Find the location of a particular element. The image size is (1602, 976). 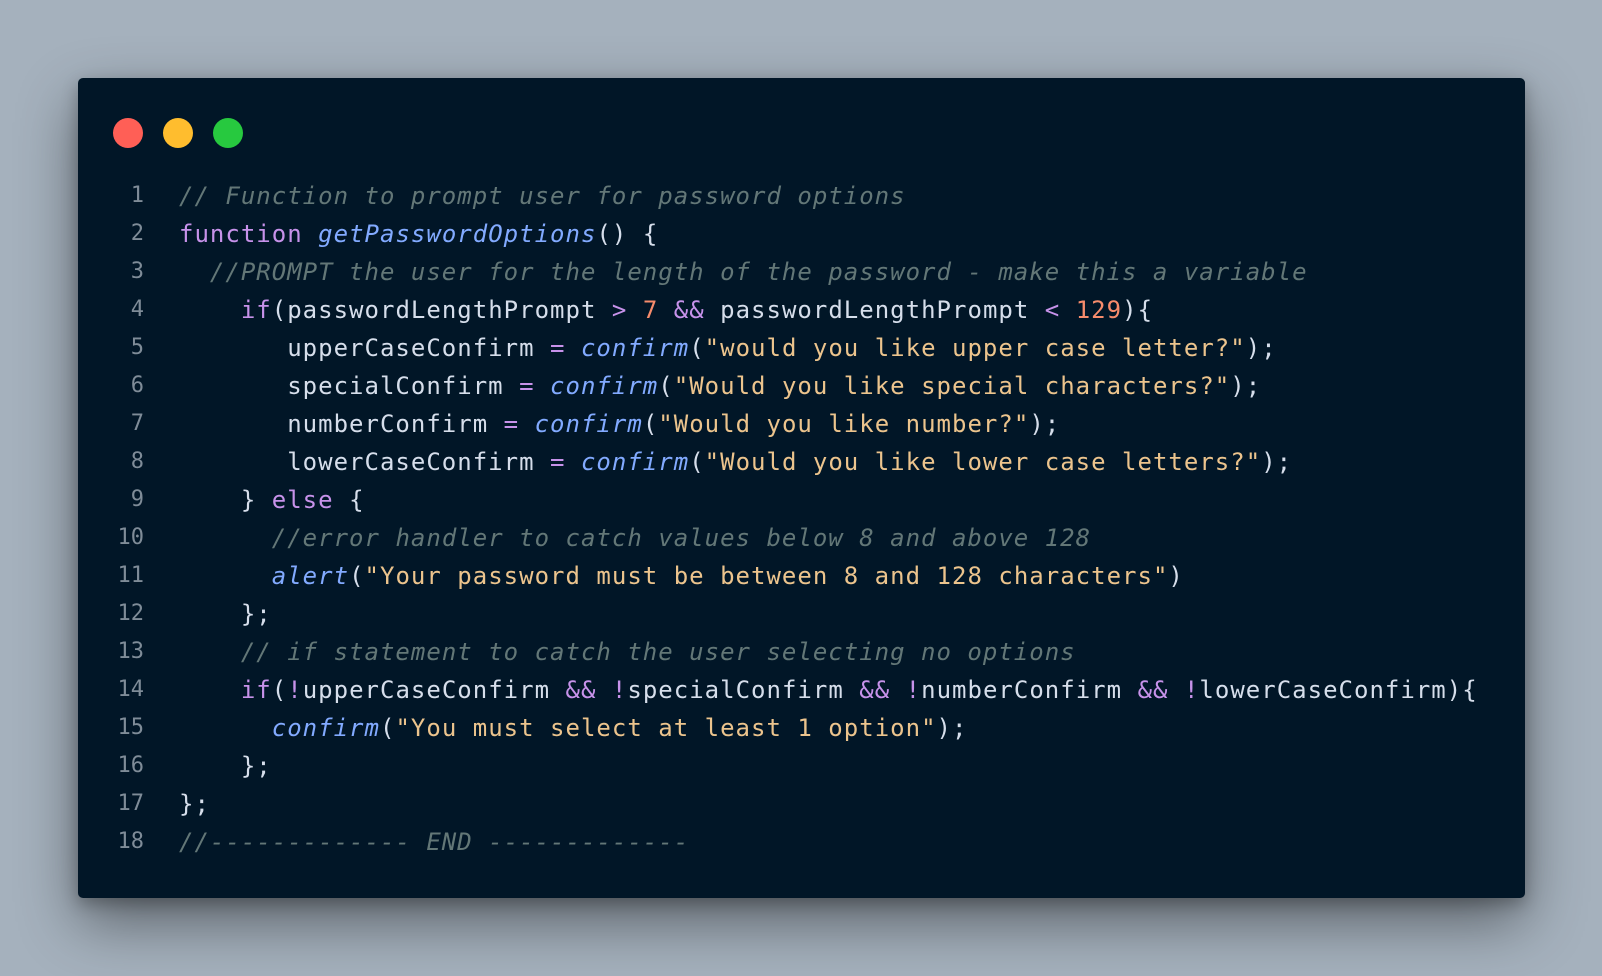

close-dot-icon is located at coordinates (128, 133).